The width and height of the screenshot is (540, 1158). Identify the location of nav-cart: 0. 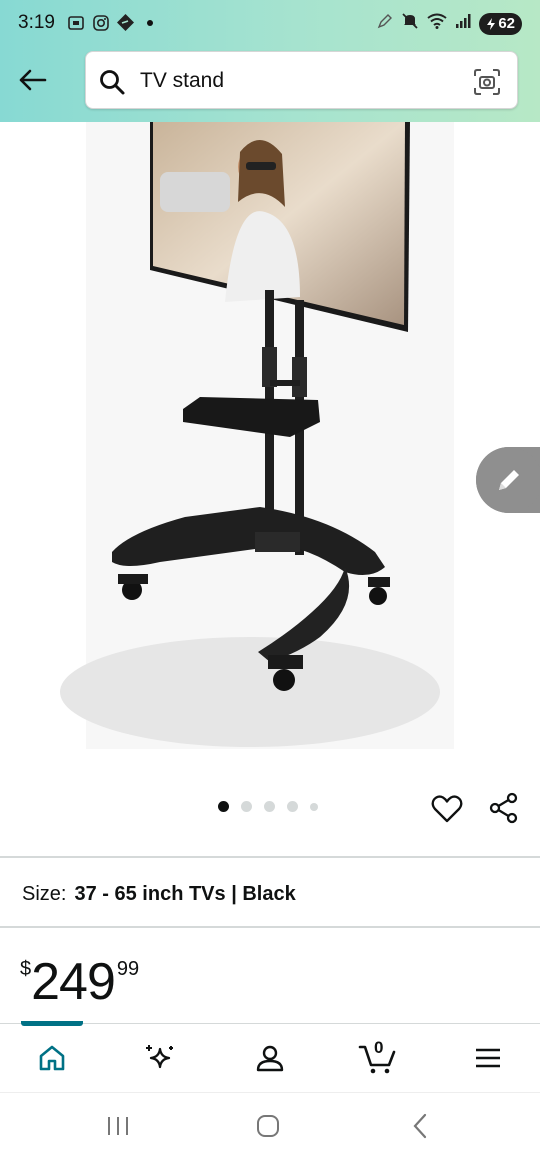
(378, 1058).